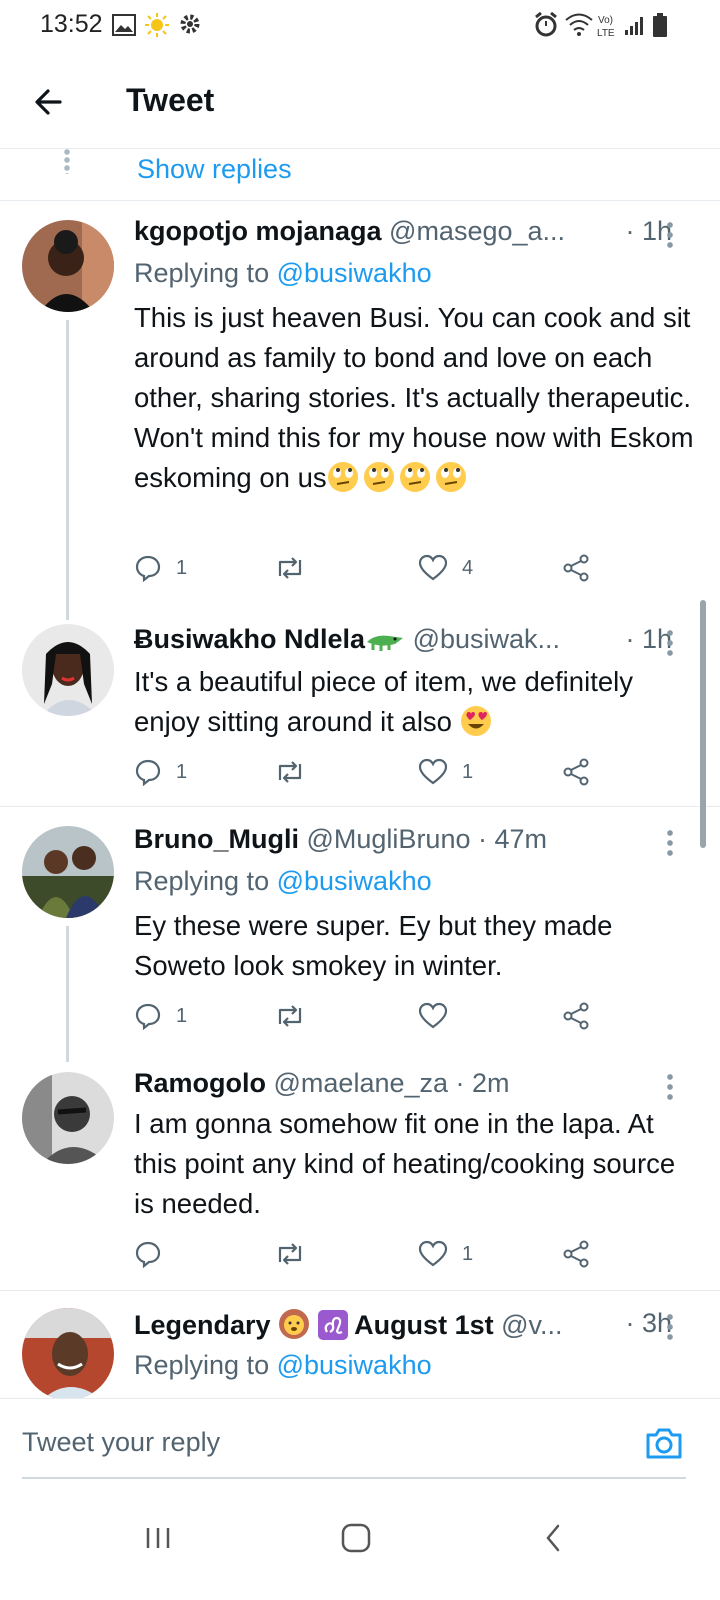  What do you see at coordinates (468, 567) in the screenshot?
I see `like-count: 4` at bounding box center [468, 567].